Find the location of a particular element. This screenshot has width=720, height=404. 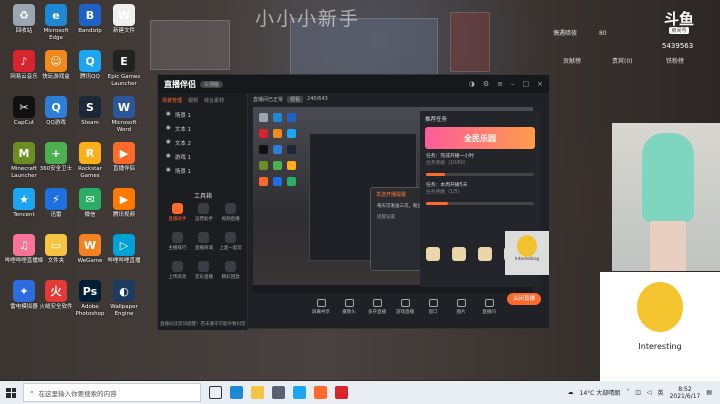

meme-sticker: Interesting is located at coordinates (660, 326).